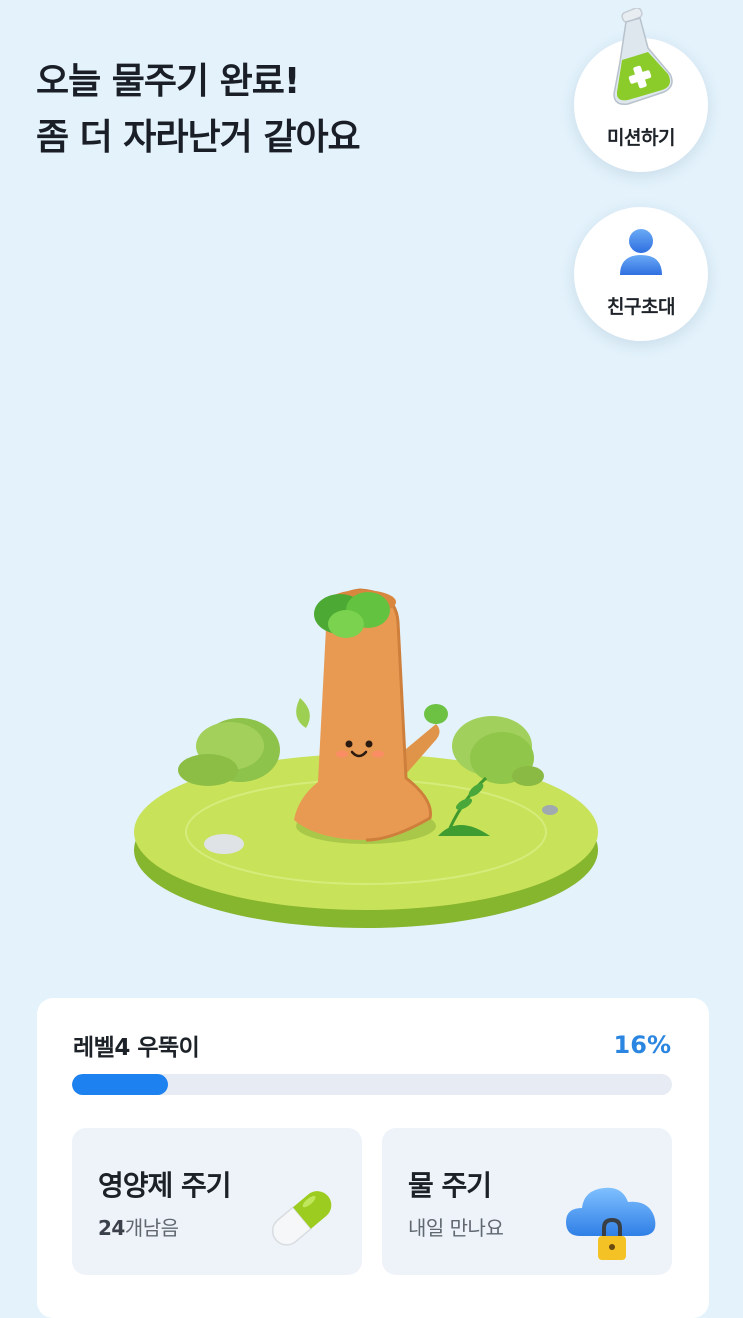 Image resolution: width=743 pixels, height=1318 pixels. What do you see at coordinates (136, 1048) in the screenshot?
I see `level-label: 레벨4 우뚝이` at bounding box center [136, 1048].